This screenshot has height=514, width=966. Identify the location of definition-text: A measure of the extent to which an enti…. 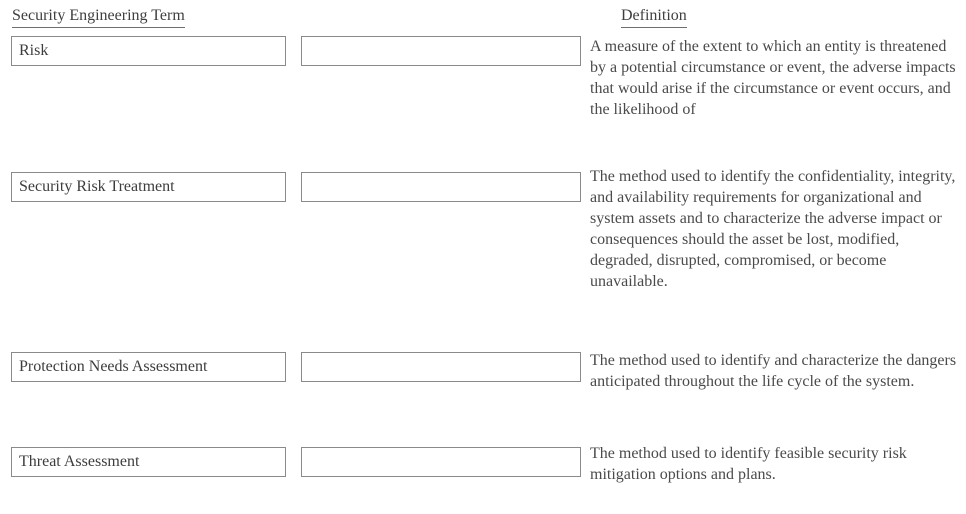
(773, 78).